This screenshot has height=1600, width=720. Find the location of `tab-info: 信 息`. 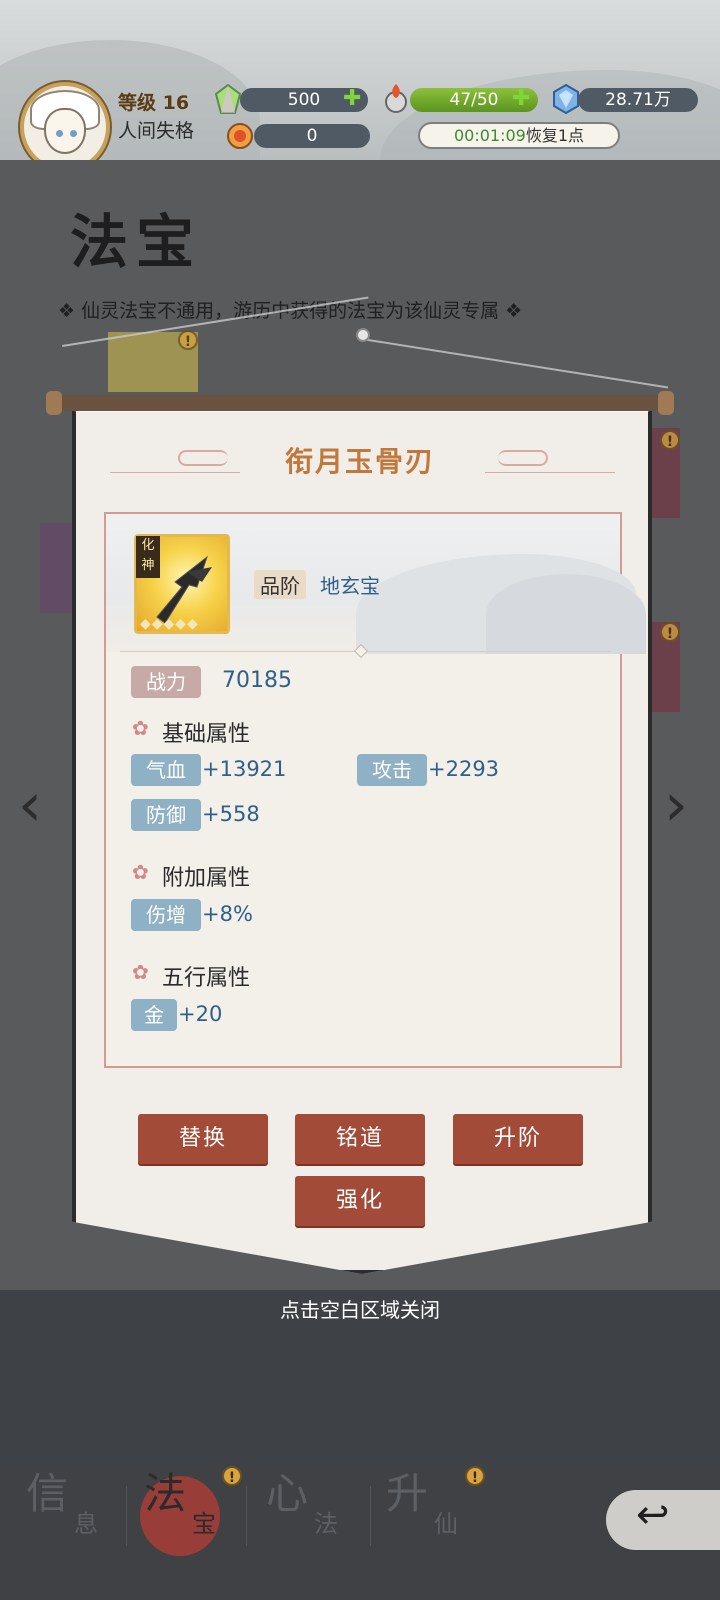

tab-info: 信 息 is located at coordinates (72, 1510).